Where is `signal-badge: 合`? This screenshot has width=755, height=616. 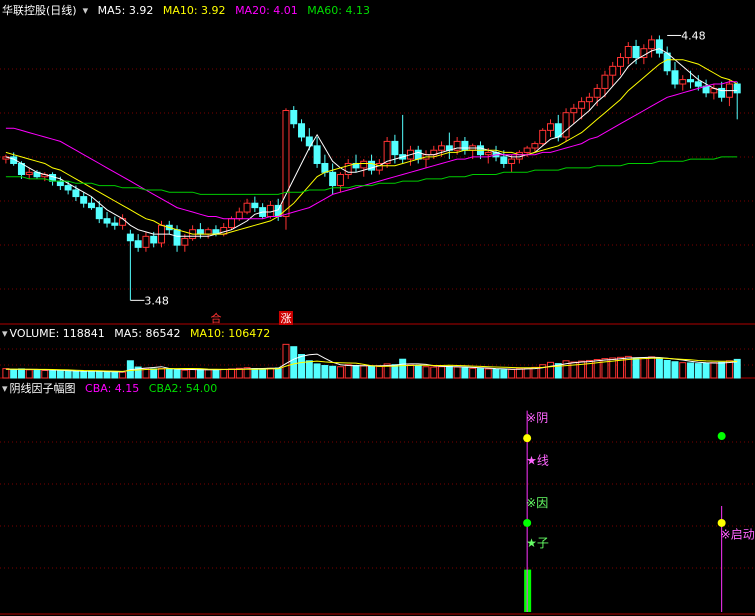 signal-badge: 合 is located at coordinates (215, 318).